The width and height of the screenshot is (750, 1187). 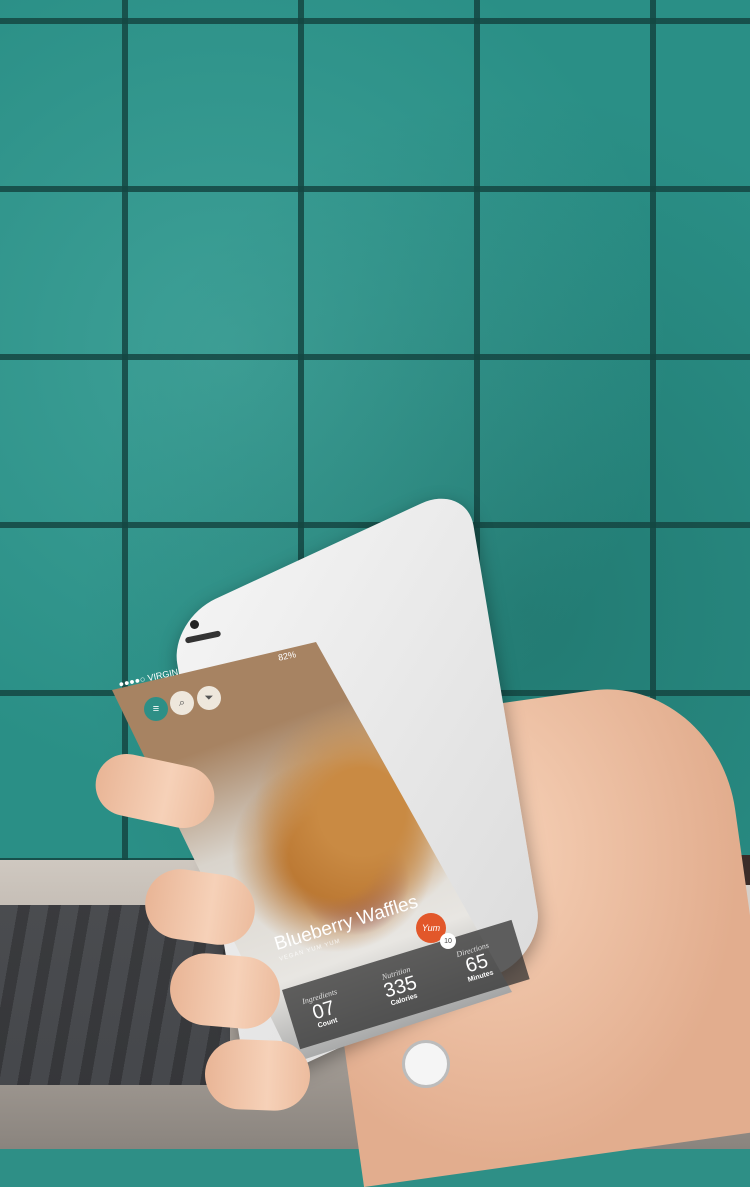 What do you see at coordinates (448, 941) in the screenshot?
I see `yum-count-badge: 10` at bounding box center [448, 941].